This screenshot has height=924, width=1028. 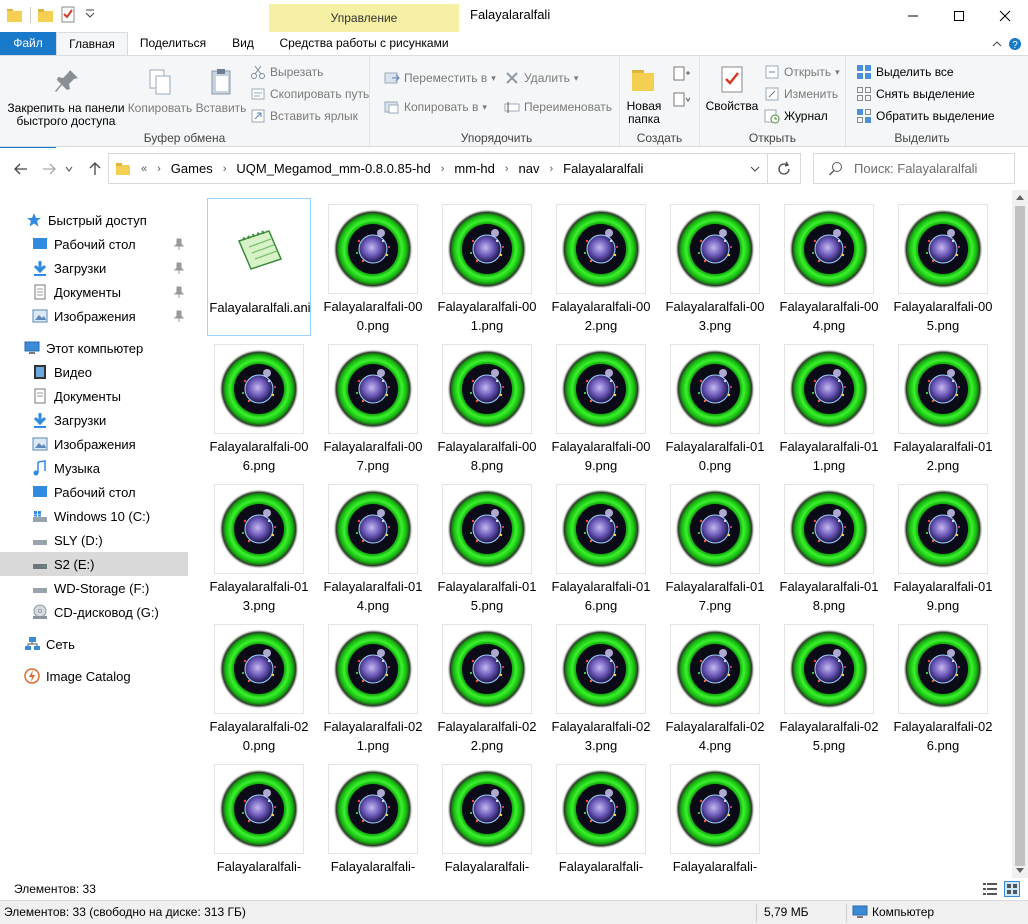 I want to click on breadcrumb-mm-hd: mm-hd, so click(x=474, y=168).